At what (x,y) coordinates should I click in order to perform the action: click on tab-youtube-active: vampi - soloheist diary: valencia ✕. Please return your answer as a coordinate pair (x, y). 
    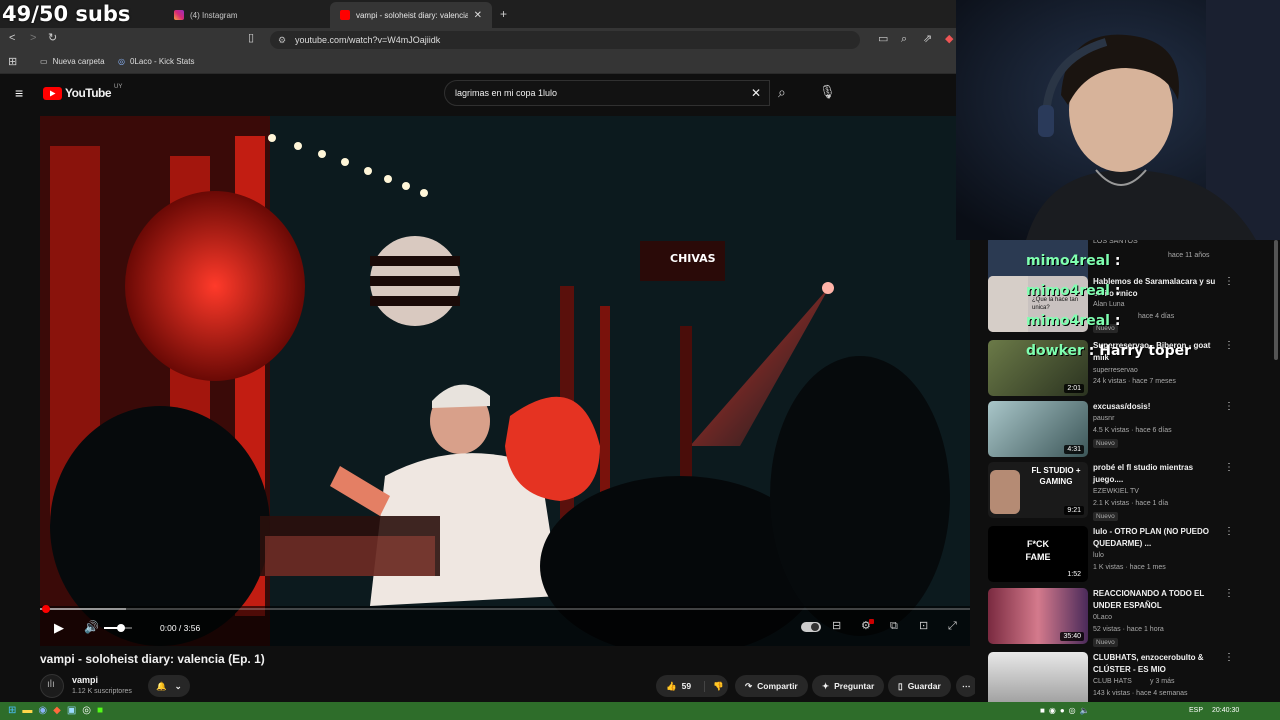
    Looking at the image, I should click on (411, 15).